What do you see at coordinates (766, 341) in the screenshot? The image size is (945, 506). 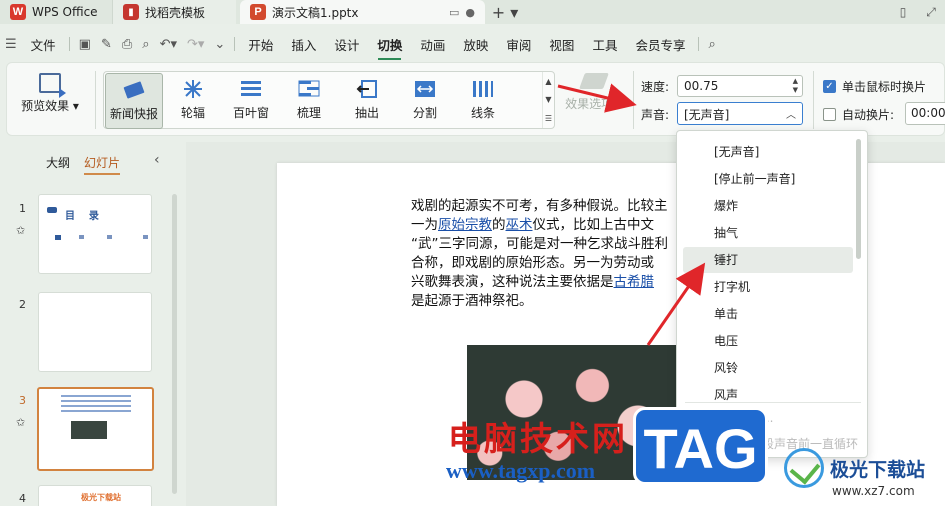 I see `sound-option-voltage: 电压` at bounding box center [766, 341].